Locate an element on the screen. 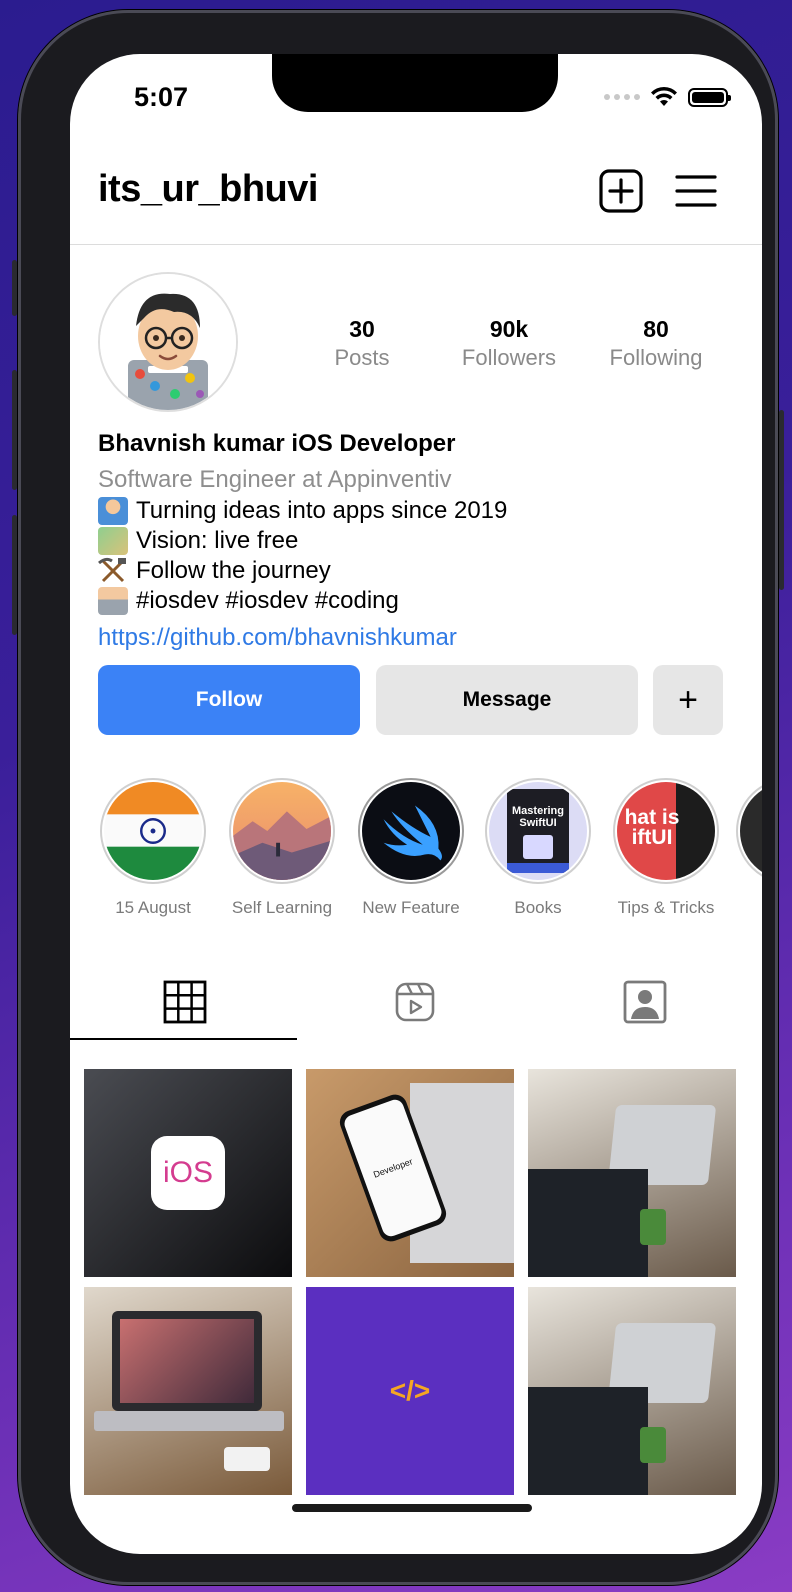 The width and height of the screenshot is (792, 1592). cellular-signal-icon is located at coordinates (622, 97).